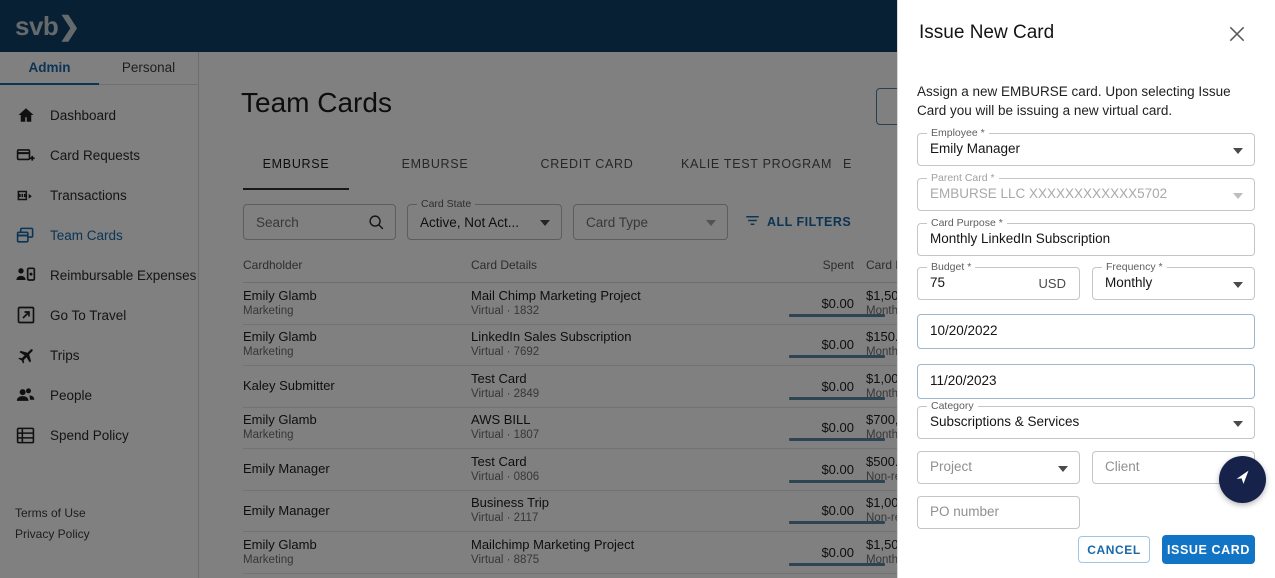 This screenshot has height=578, width=1275. What do you see at coordinates (952, 406) in the screenshot?
I see `category-label: Category` at bounding box center [952, 406].